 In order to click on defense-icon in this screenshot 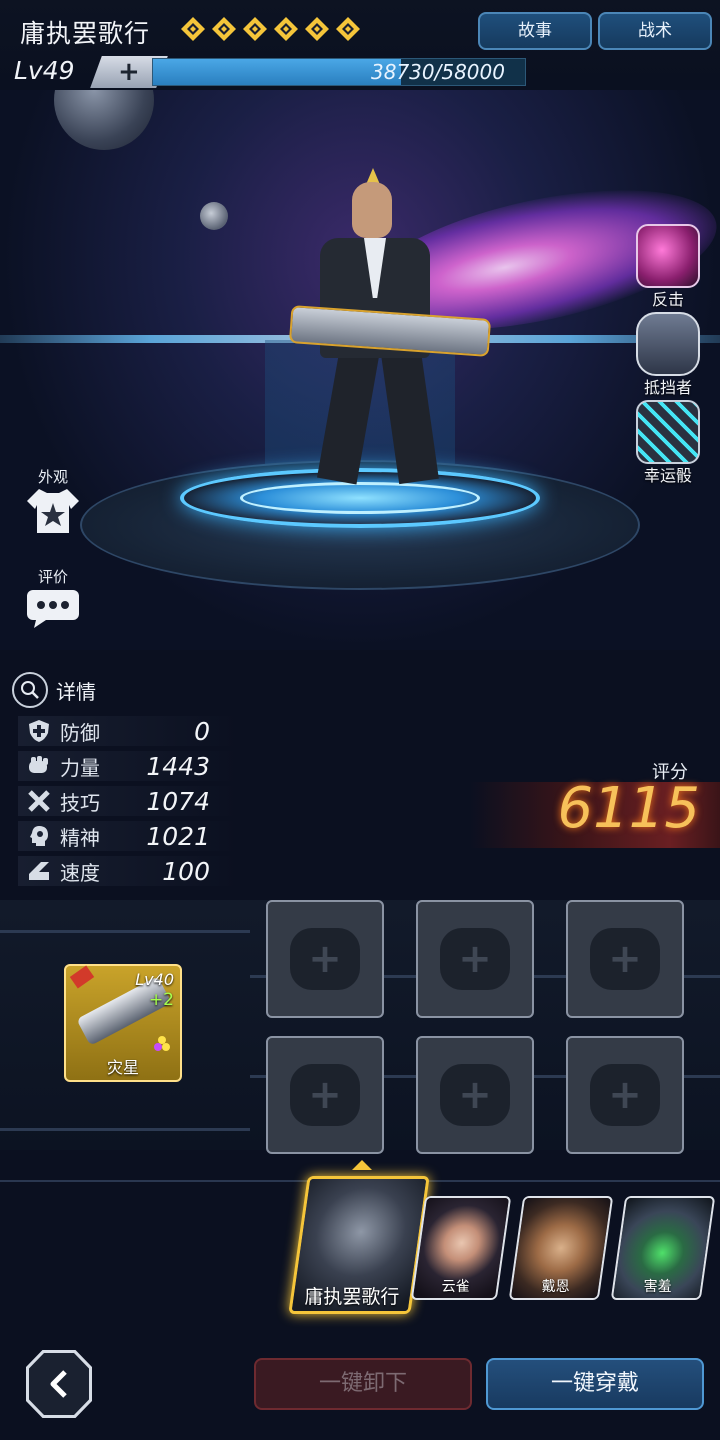, I will do `click(39, 731)`.